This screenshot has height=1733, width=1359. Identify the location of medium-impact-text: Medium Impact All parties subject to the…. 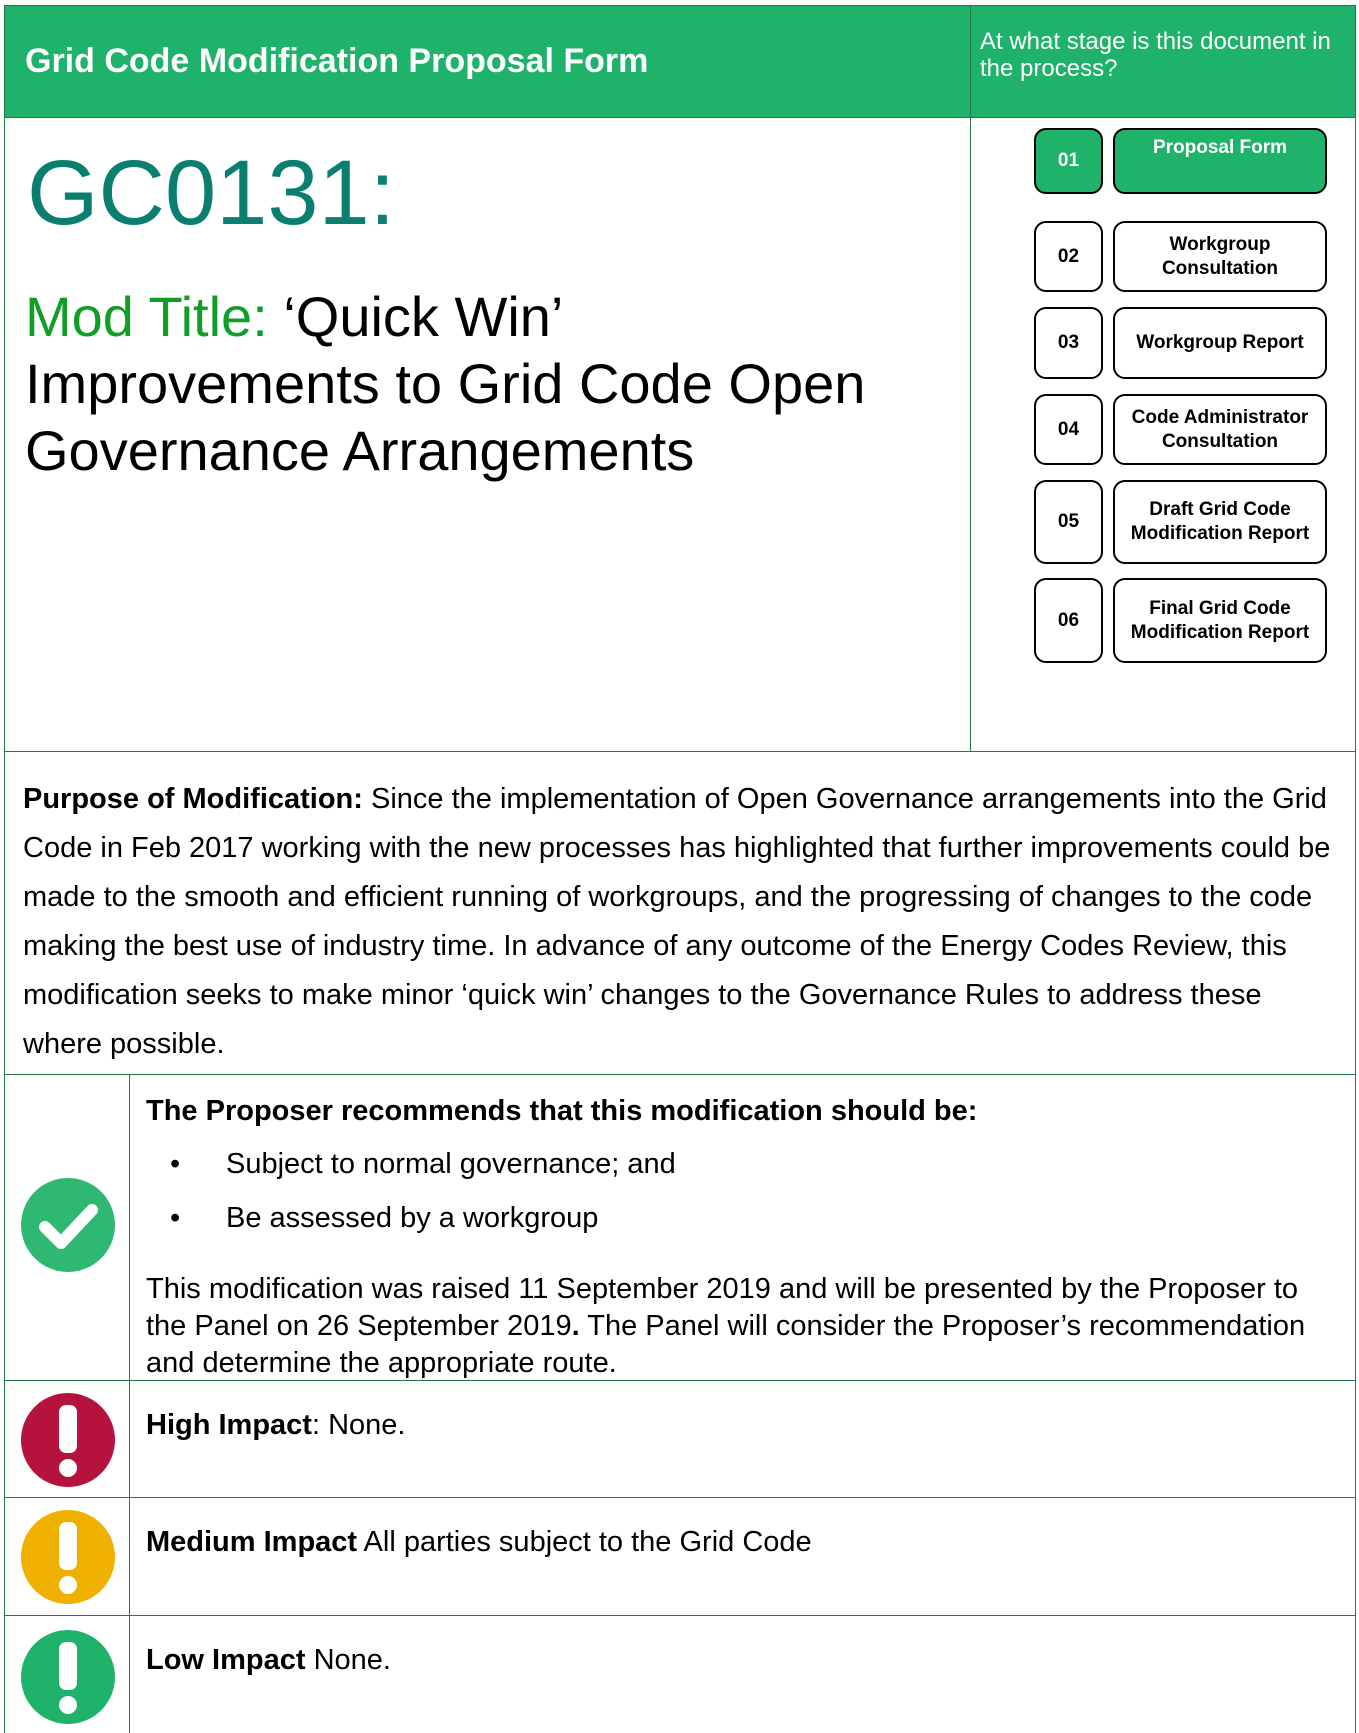
(479, 1542).